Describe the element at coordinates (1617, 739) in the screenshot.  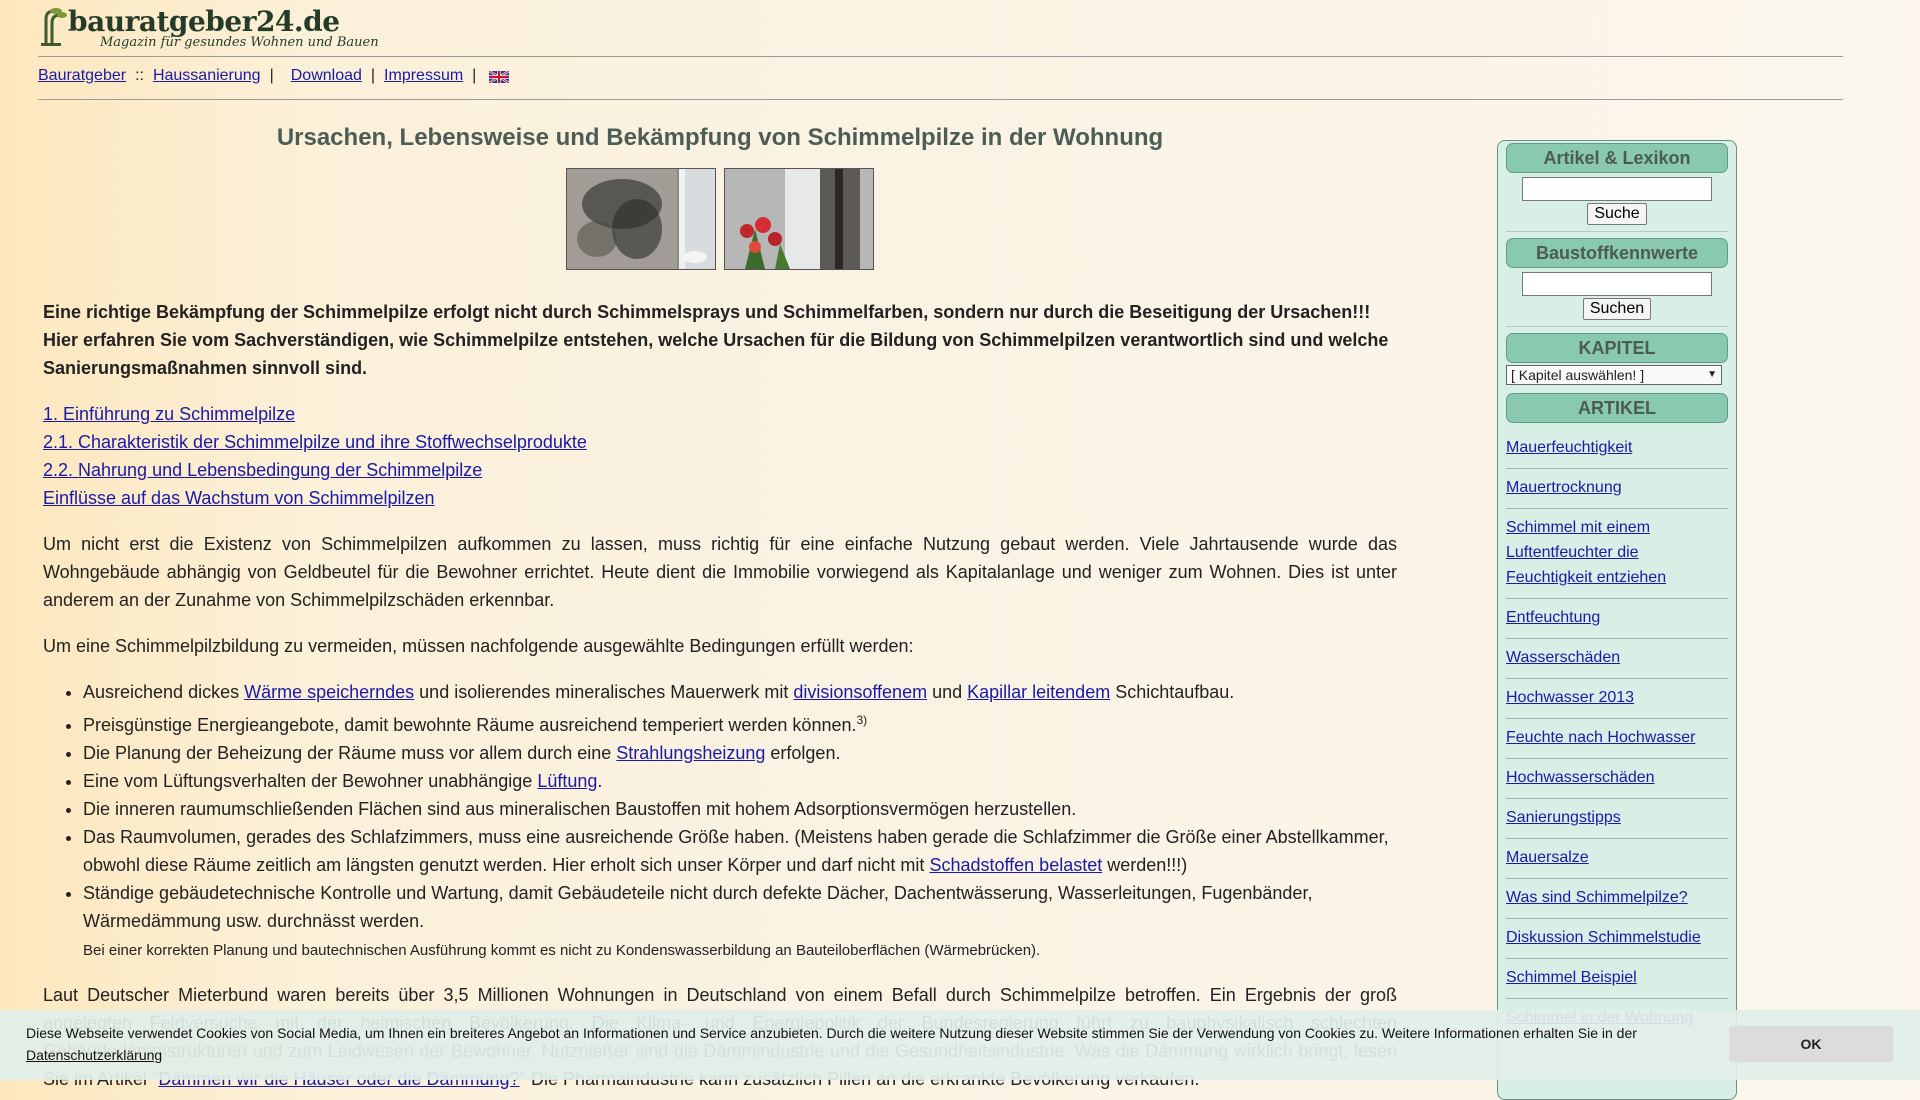
I see `article-link: Feuchte nach Hochwasser` at that location.